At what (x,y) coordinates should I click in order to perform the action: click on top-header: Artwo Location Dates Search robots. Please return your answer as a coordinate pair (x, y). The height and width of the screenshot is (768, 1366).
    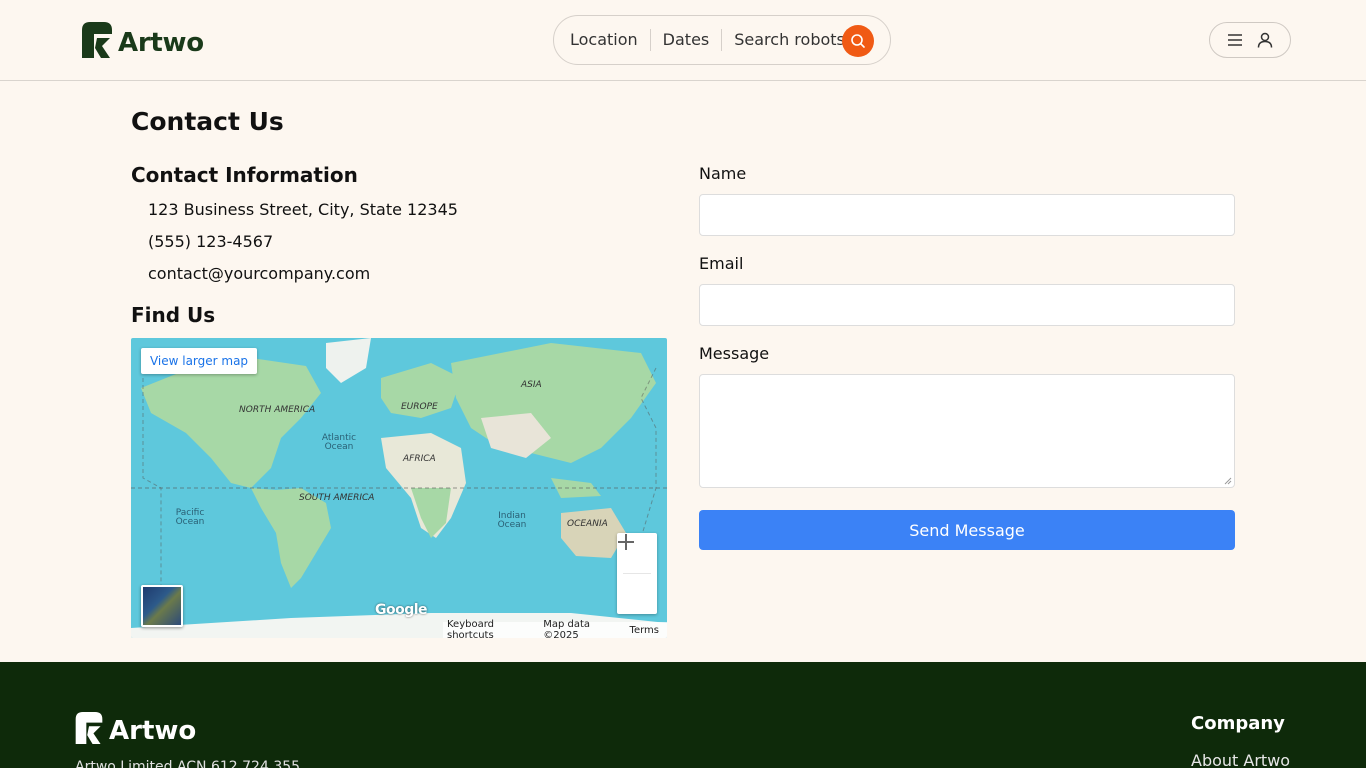
    Looking at the image, I should click on (683, 40).